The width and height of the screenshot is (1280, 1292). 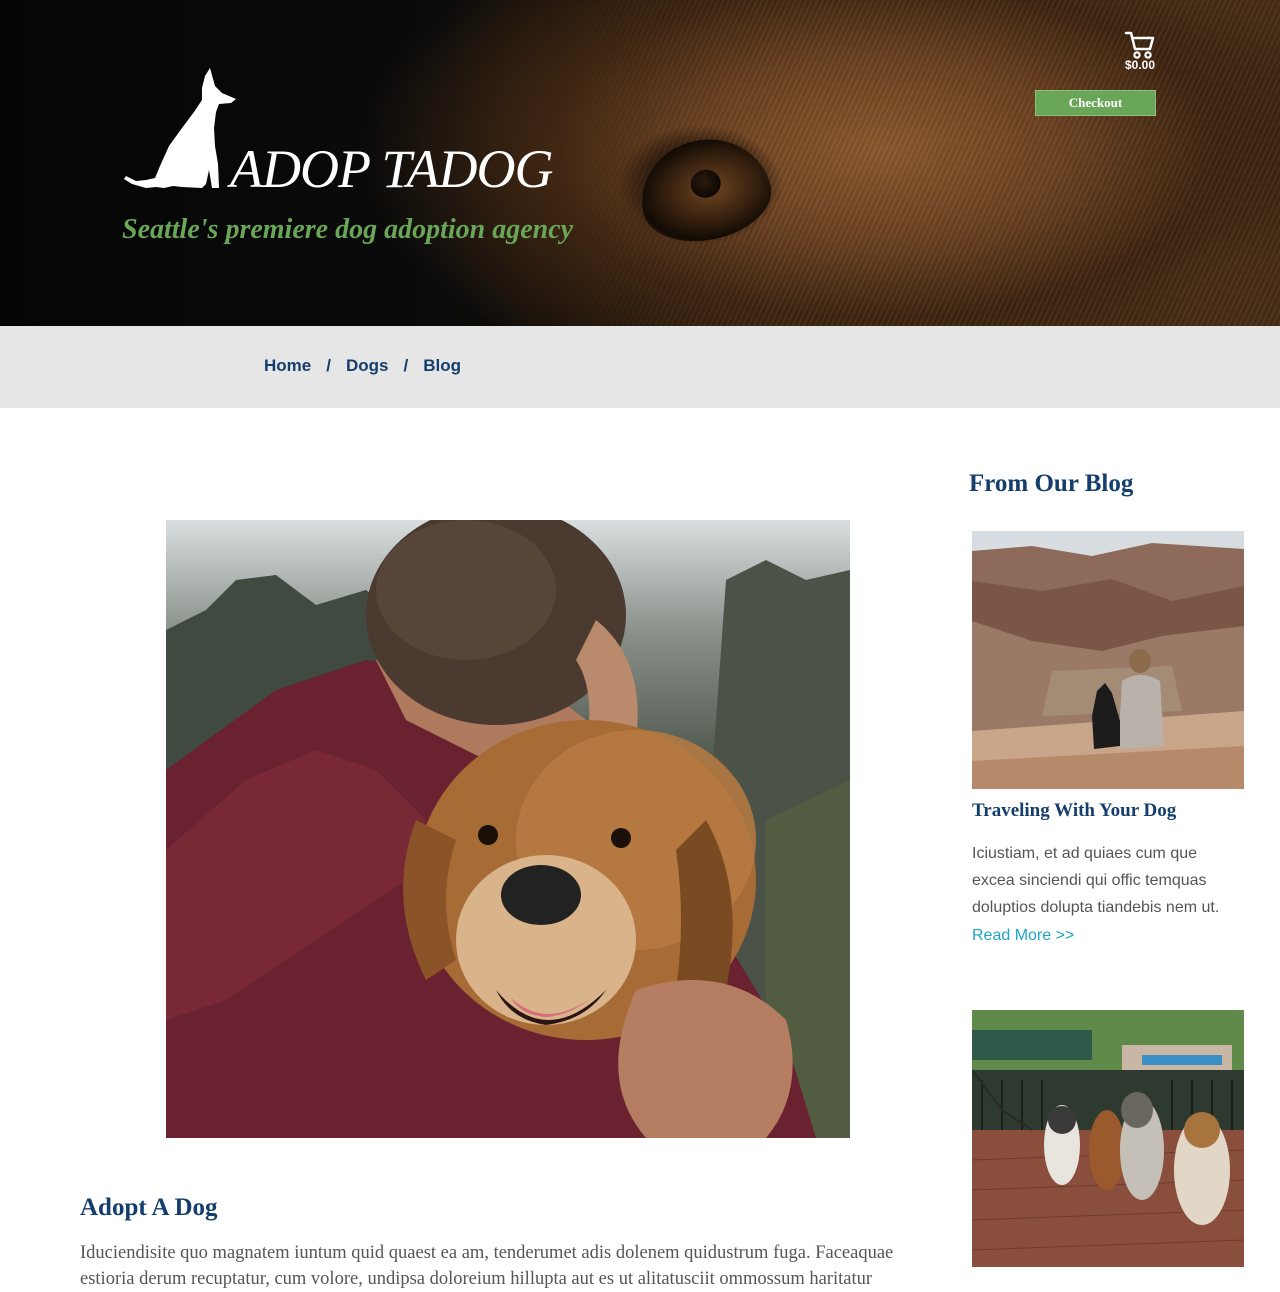 I want to click on dog-silhouette-icon, so click(x=180, y=128).